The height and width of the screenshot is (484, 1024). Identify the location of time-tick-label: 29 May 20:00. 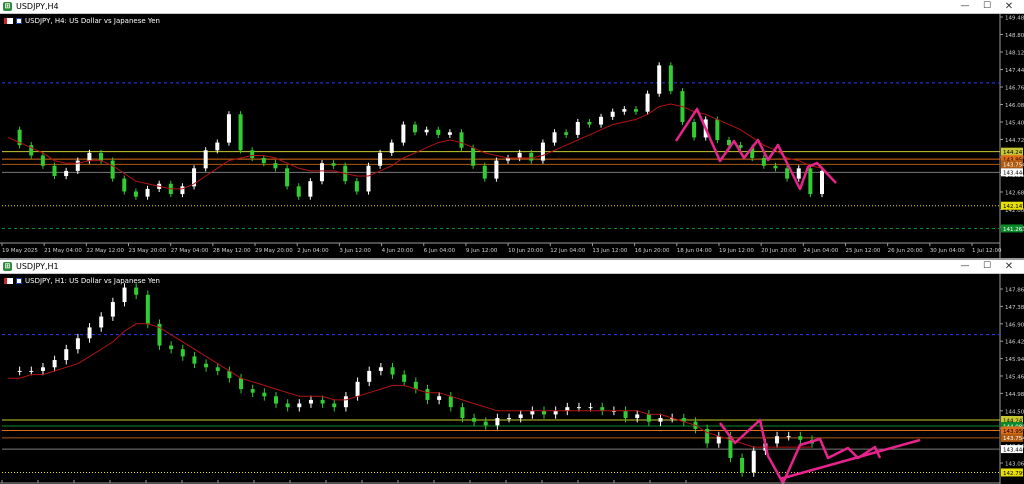
(274, 251).